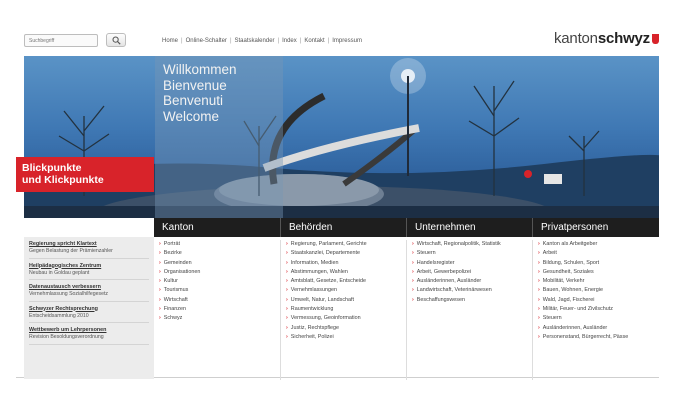 The height and width of the screenshot is (396, 675). Describe the element at coordinates (469, 227) in the screenshot. I see `category-unternehmen: Unternehmen` at that location.